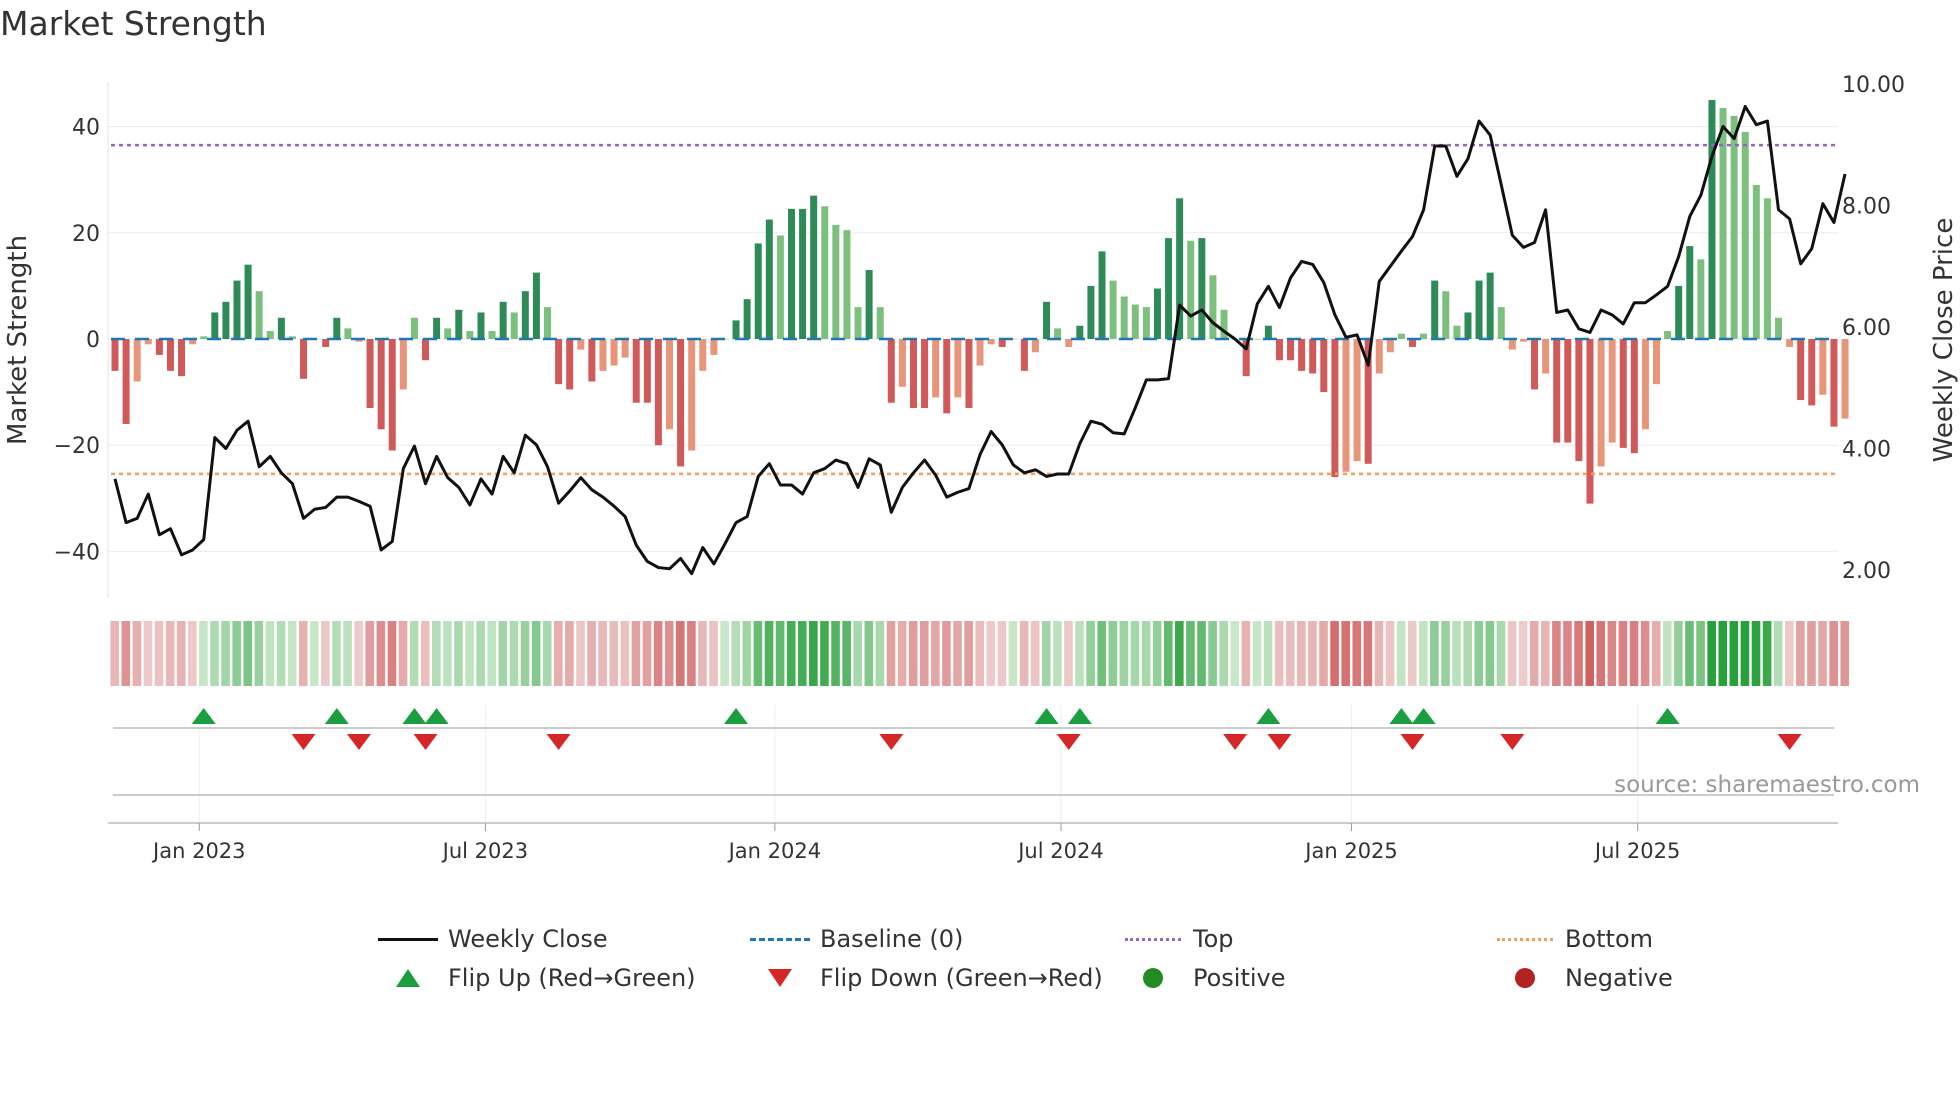 The width and height of the screenshot is (1960, 1102). I want to click on legend-flip-down: Flip Down (Green→Red), so click(926, 978).